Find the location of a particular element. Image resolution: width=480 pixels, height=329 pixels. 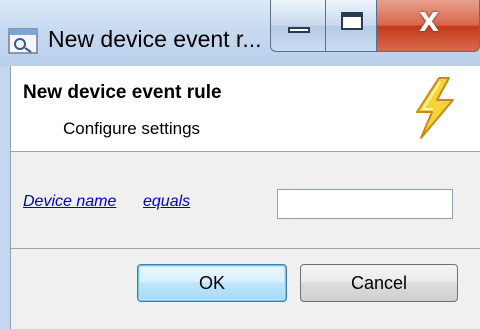

lightning-bolt-icon is located at coordinates (435, 108).